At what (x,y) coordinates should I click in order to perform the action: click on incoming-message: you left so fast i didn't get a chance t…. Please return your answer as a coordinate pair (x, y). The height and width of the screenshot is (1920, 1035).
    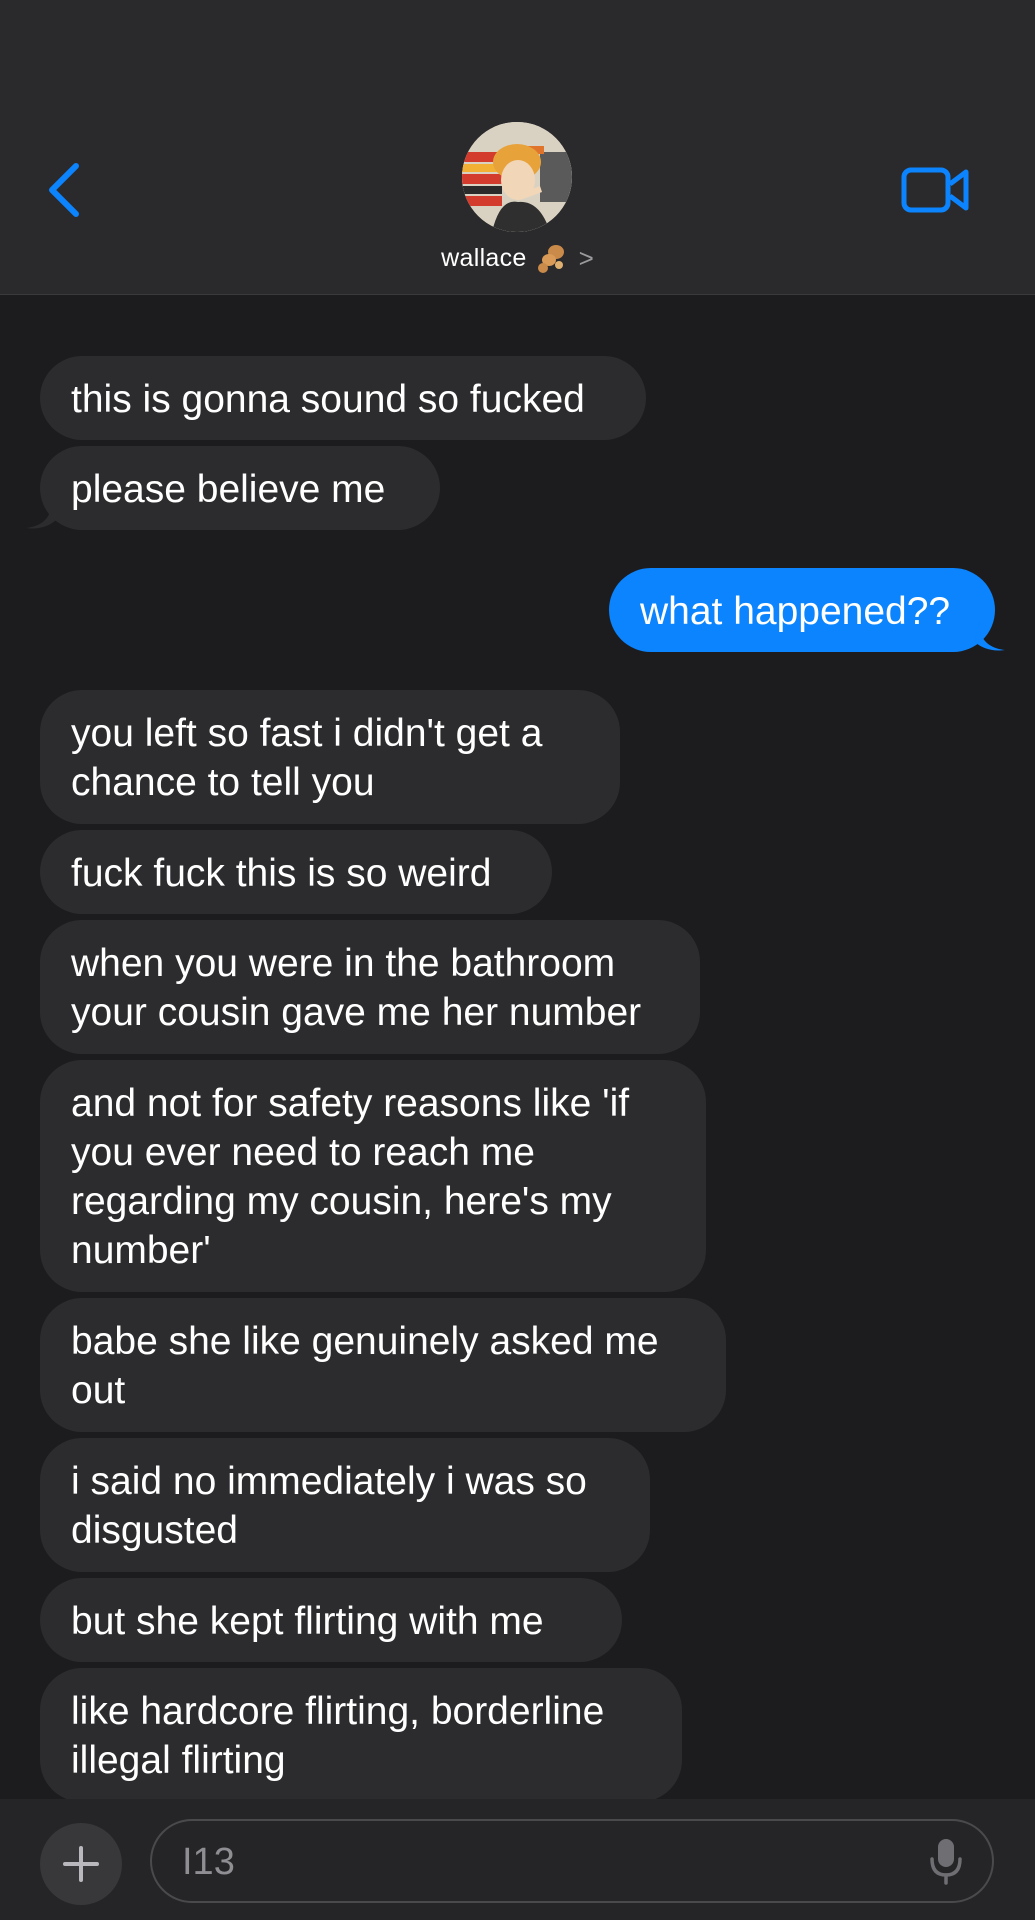
    Looking at the image, I should click on (330, 757).